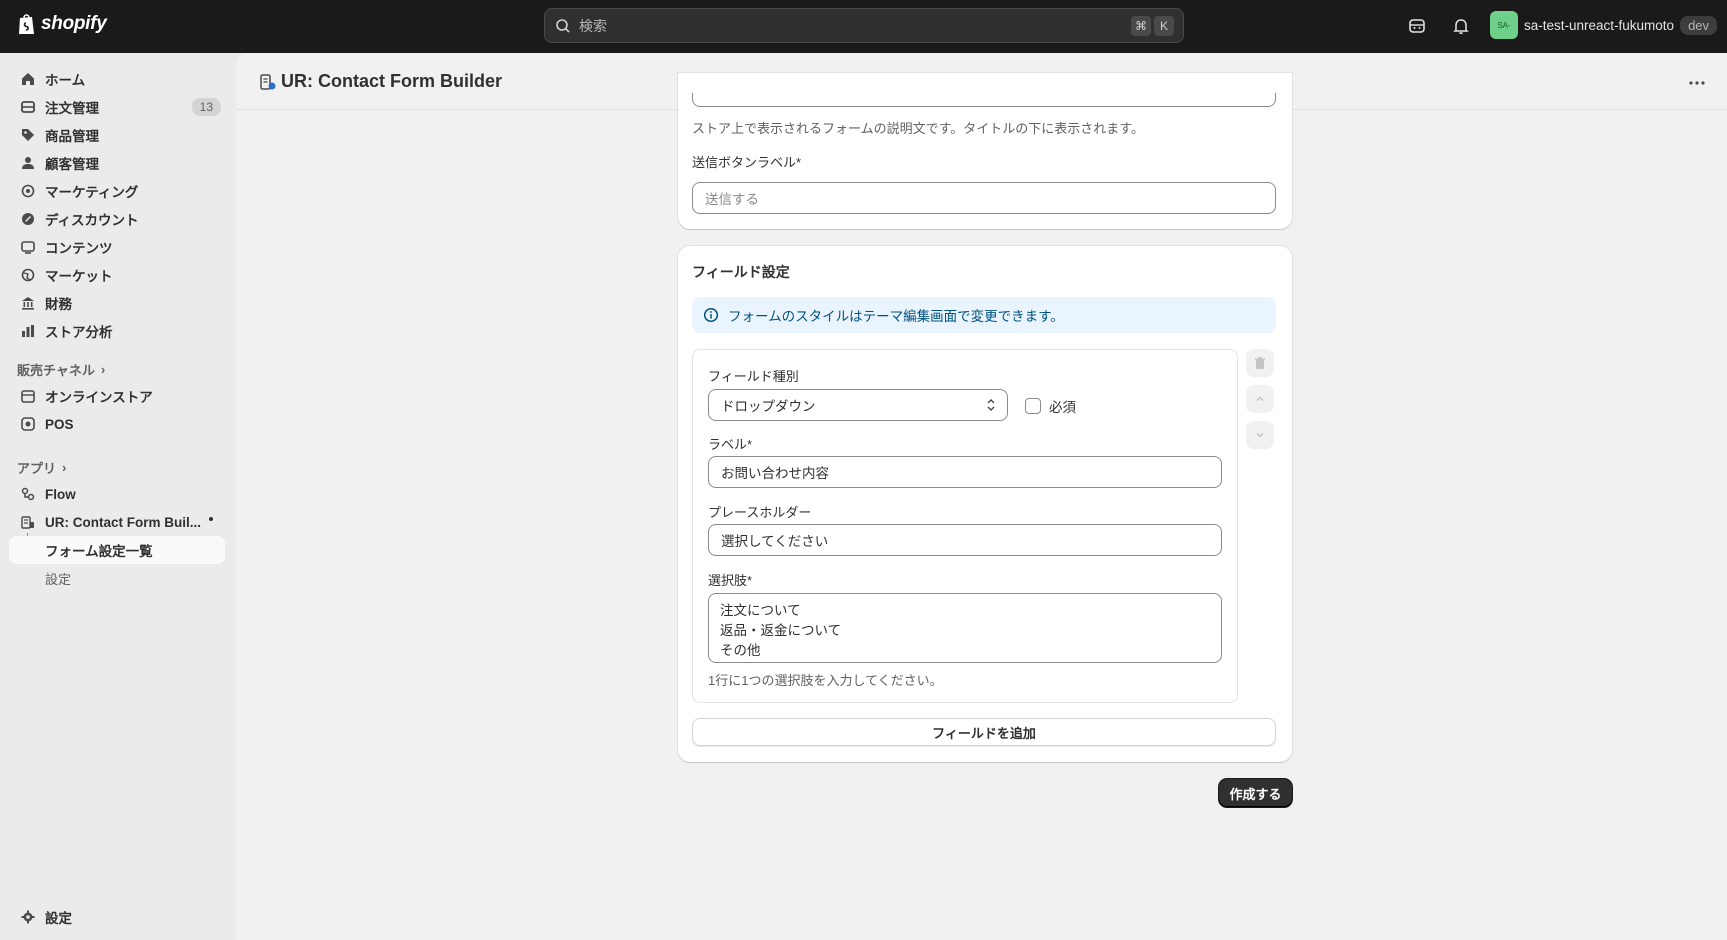 This screenshot has height=940, width=1727. What do you see at coordinates (1699, 25) in the screenshot?
I see `dev-badge: dev` at bounding box center [1699, 25].